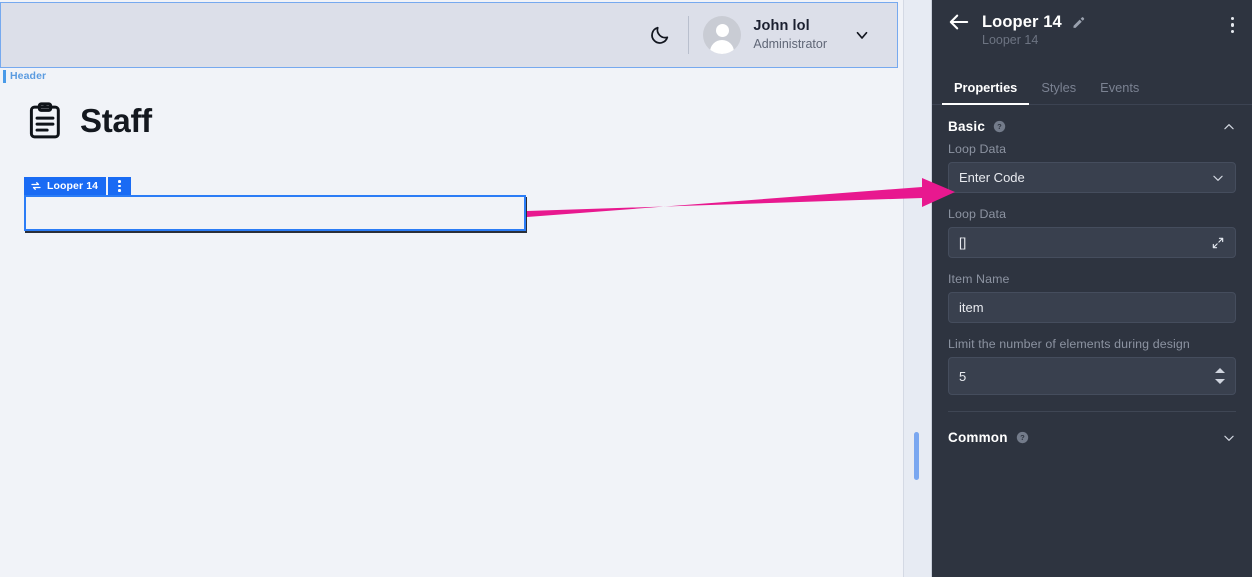 The height and width of the screenshot is (577, 1252). I want to click on field-loop-data-code: Loop Data [], so click(1092, 232).